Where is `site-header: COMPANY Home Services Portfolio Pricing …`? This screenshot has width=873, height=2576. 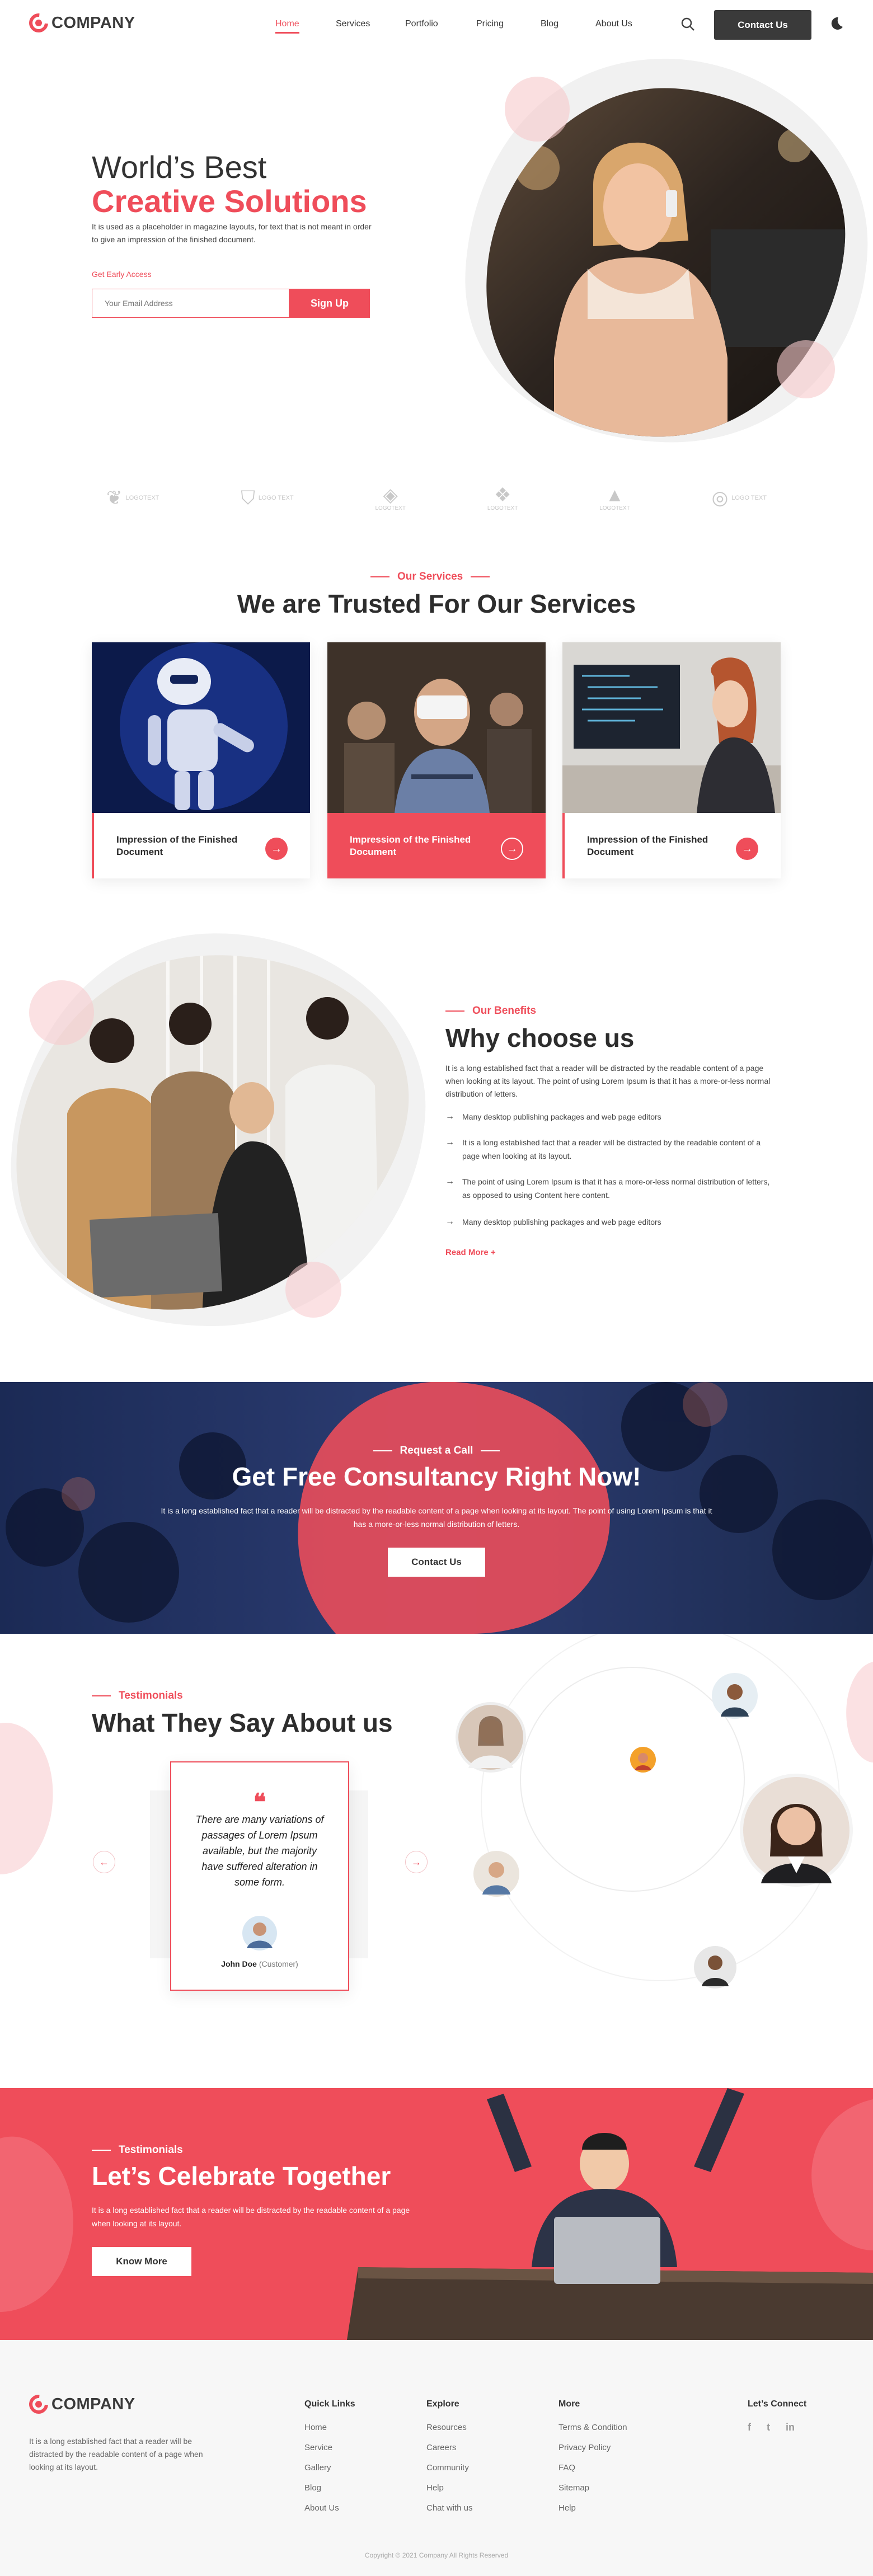
site-header: COMPANY Home Services Portfolio Pricing … is located at coordinates (436, 25).